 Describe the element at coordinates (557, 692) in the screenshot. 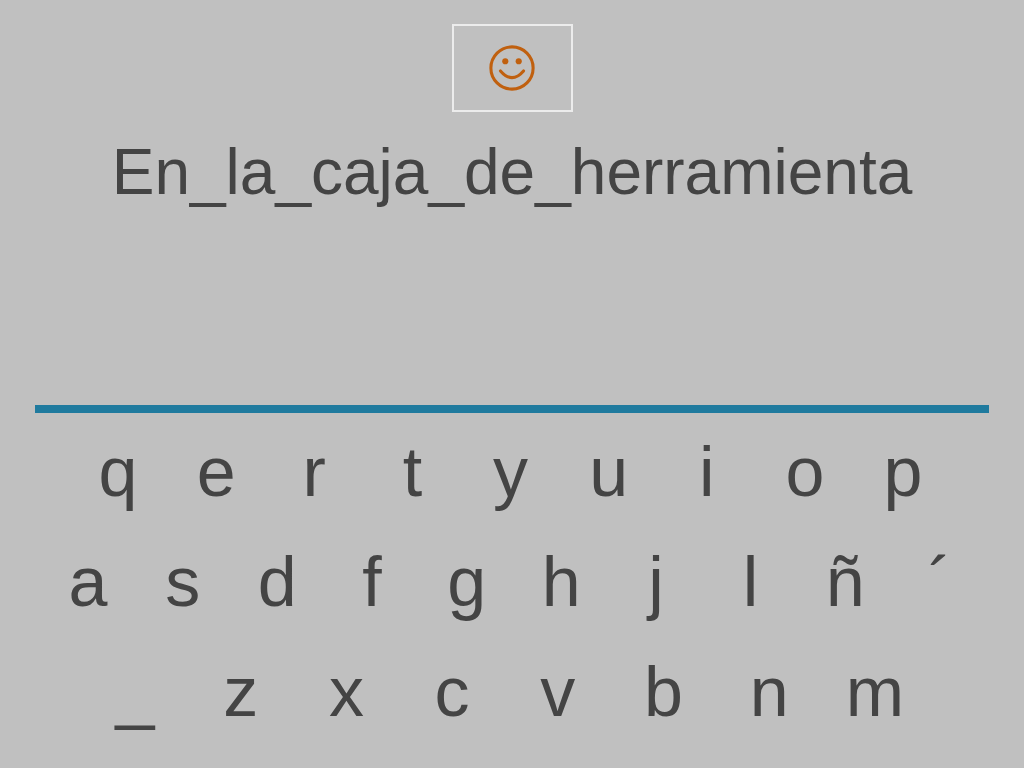

I see `letter-key: v` at that location.